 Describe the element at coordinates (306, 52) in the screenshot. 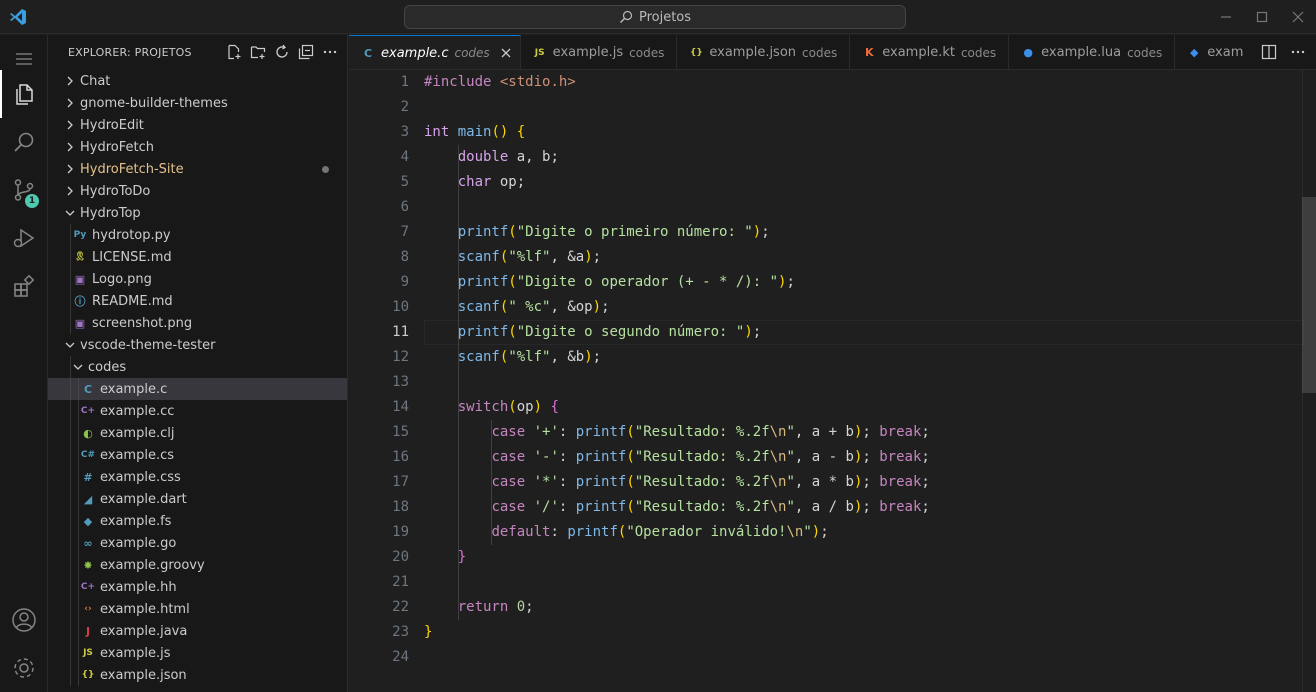

I see `collapse-folders-button` at that location.